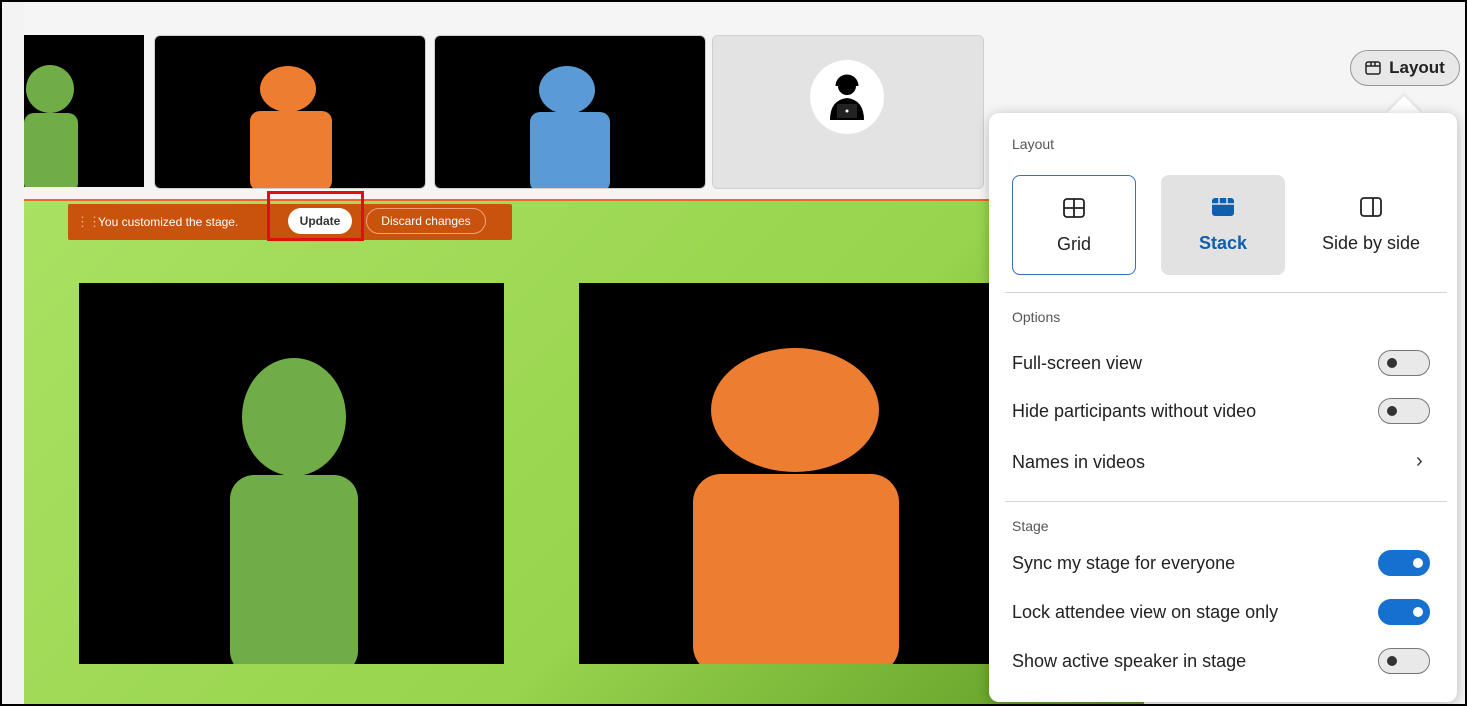  Describe the element at coordinates (1404, 363) in the screenshot. I see `full-screen-view-toggle` at that location.